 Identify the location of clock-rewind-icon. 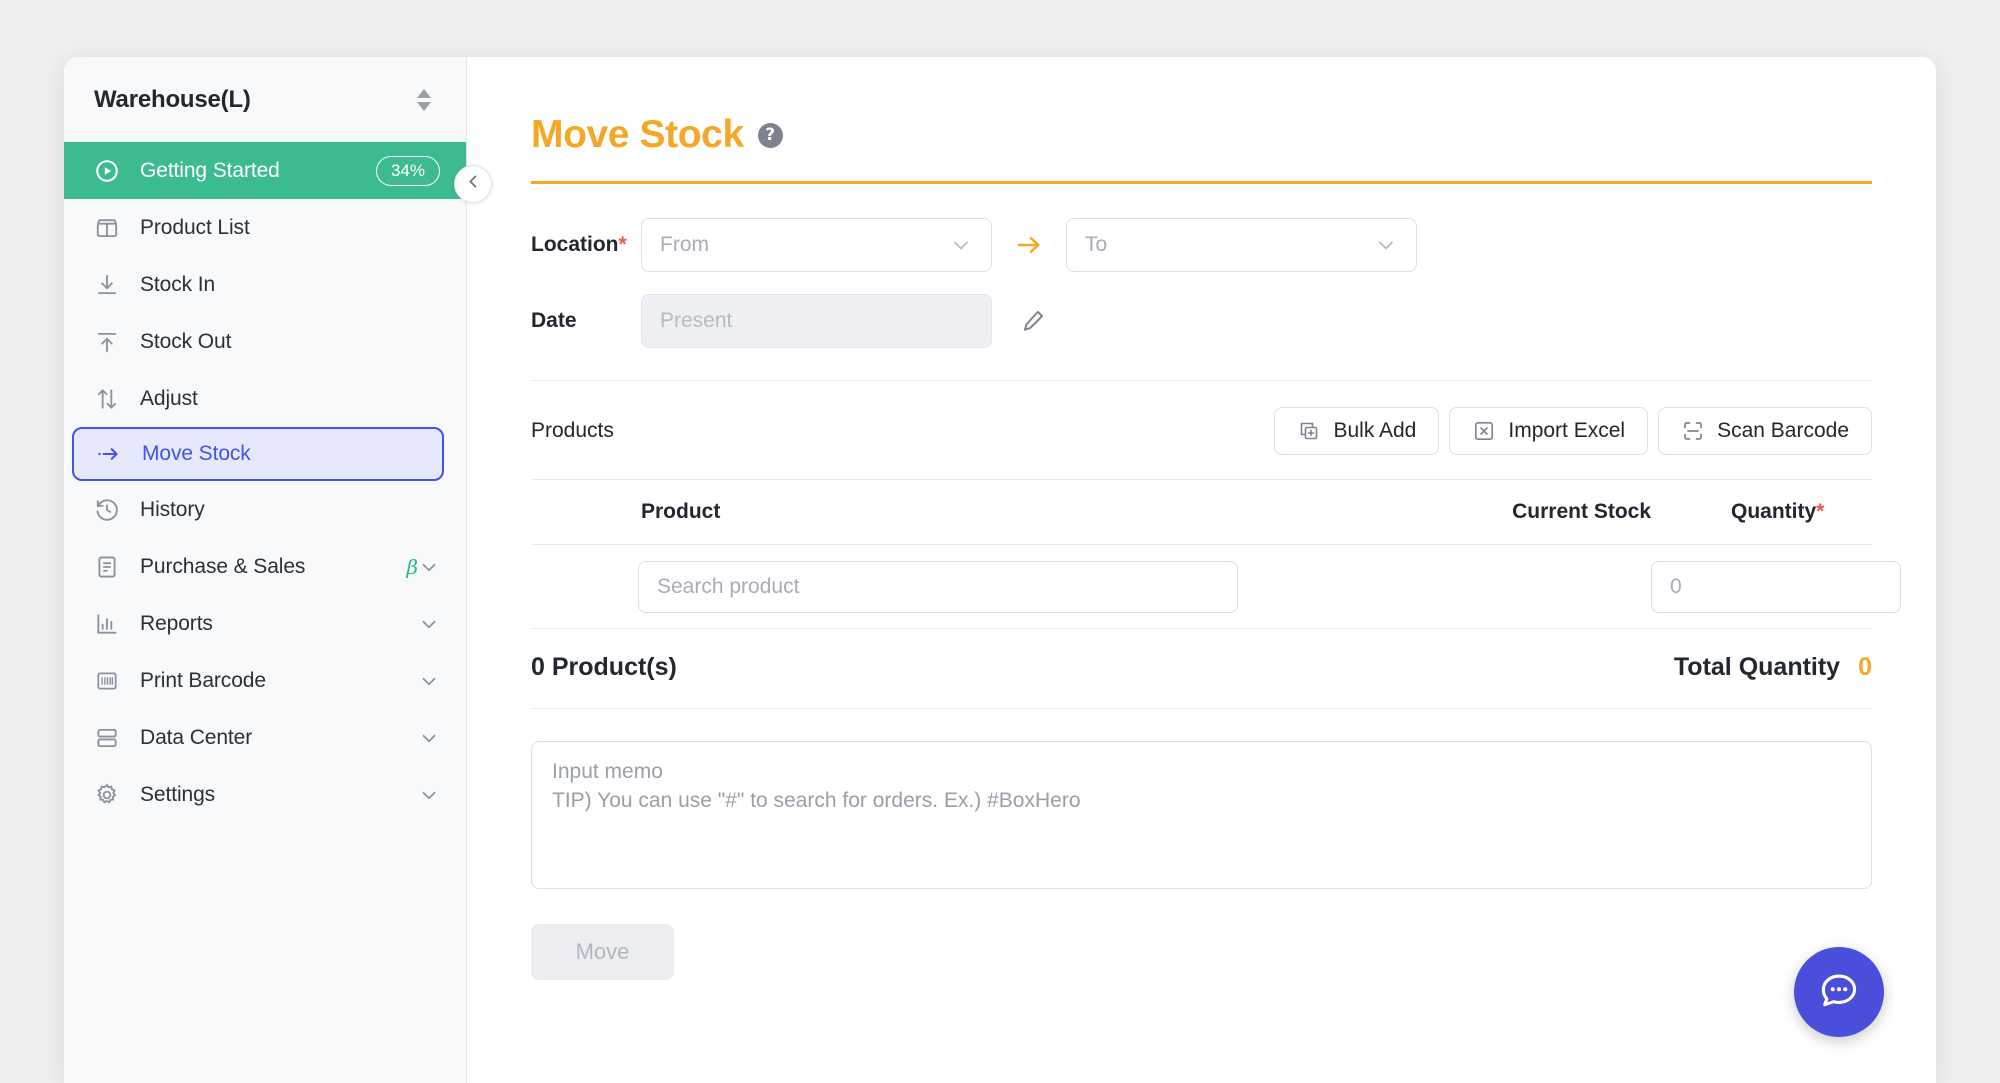
(117, 510).